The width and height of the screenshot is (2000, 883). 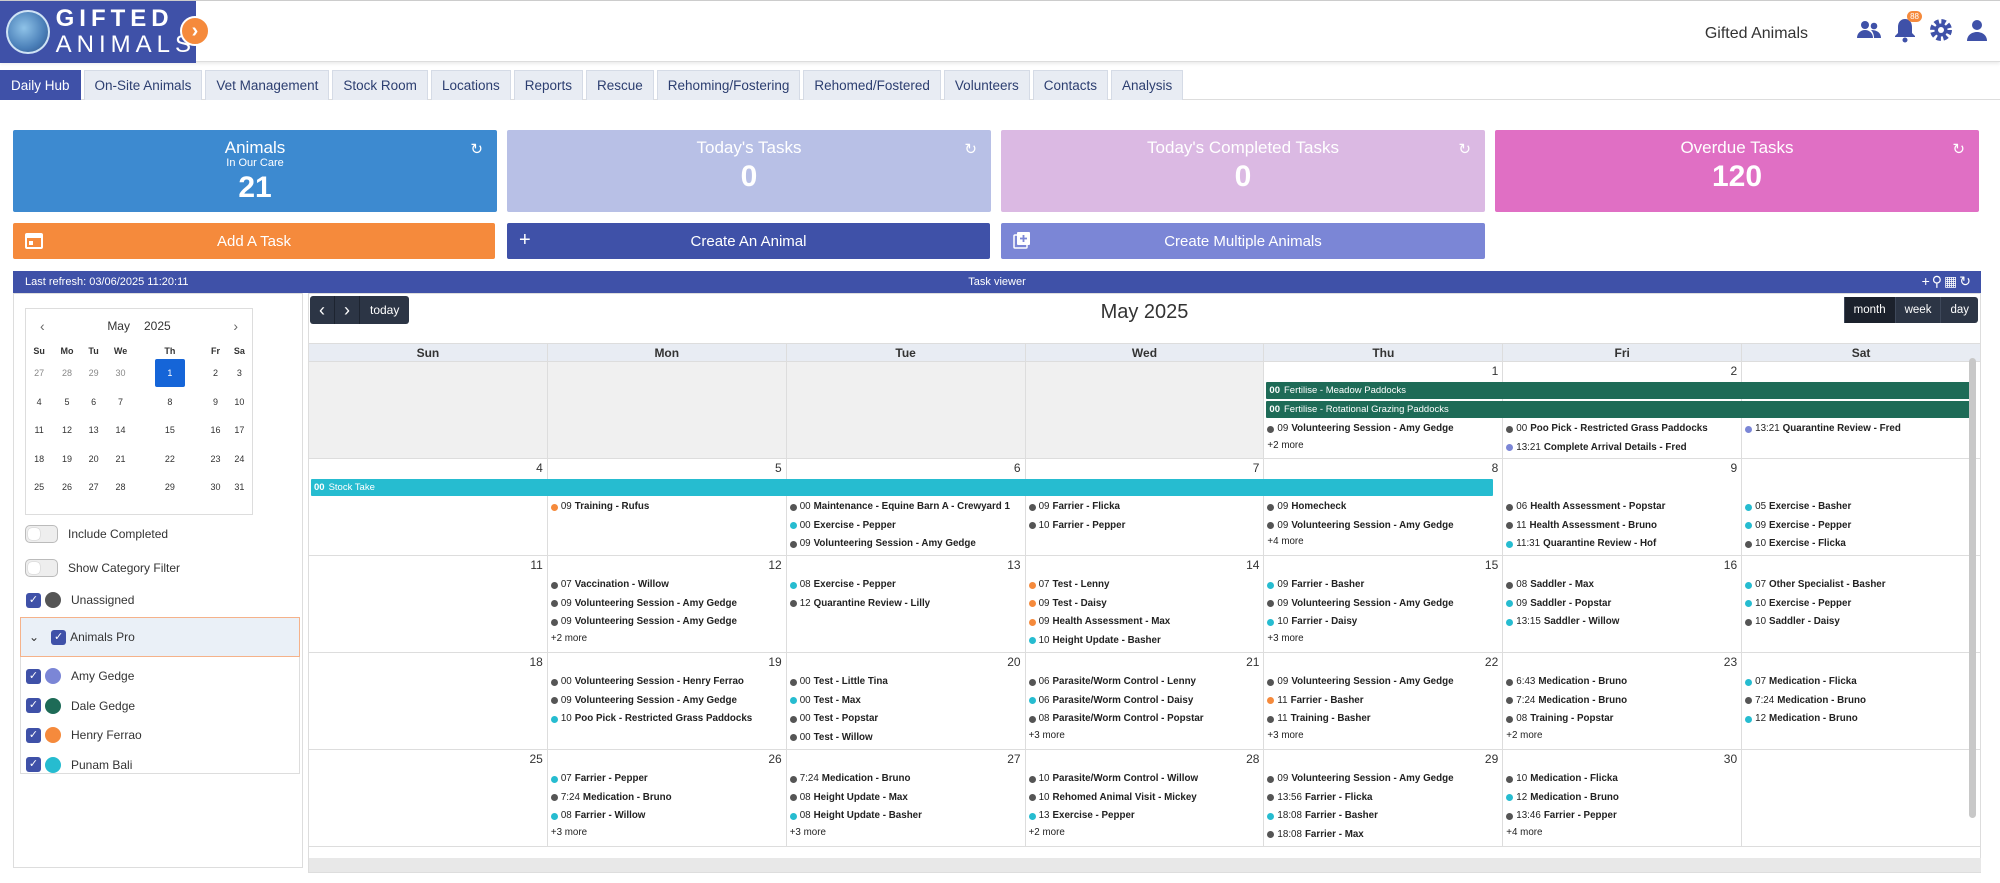 I want to click on horizontal-scrollbar, so click(x=1145, y=865).